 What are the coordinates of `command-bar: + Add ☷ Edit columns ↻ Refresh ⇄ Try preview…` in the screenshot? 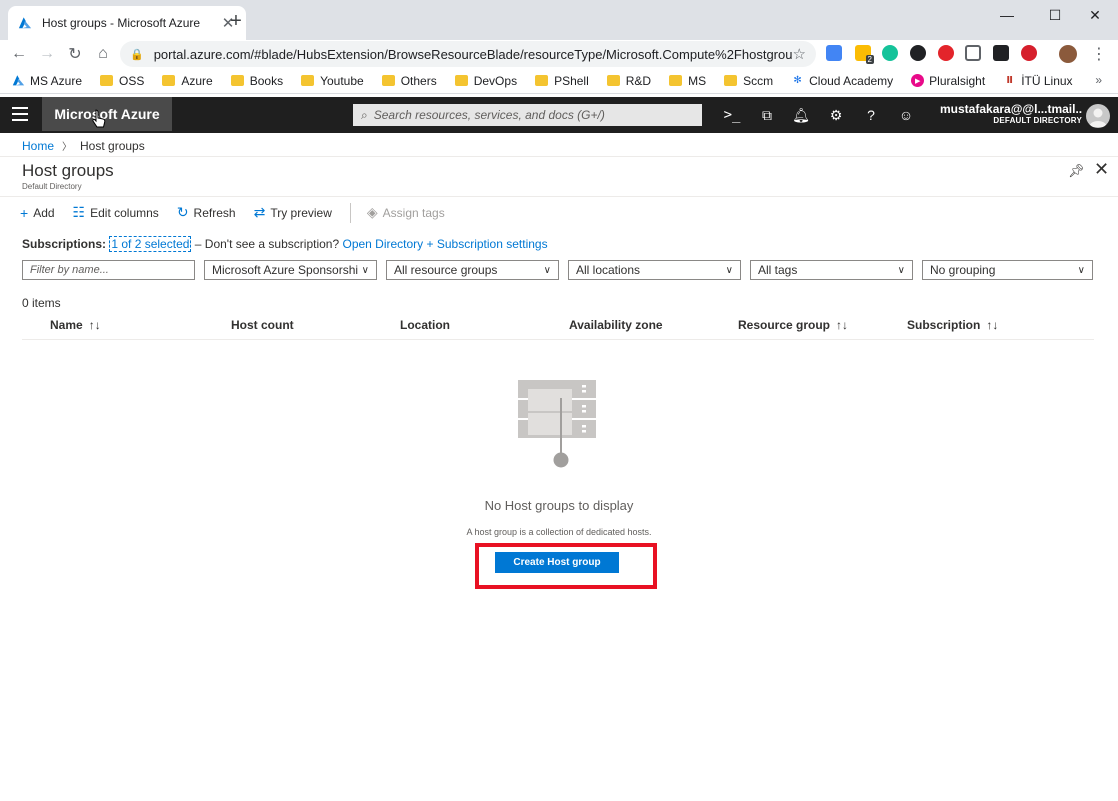 It's located at (559, 212).